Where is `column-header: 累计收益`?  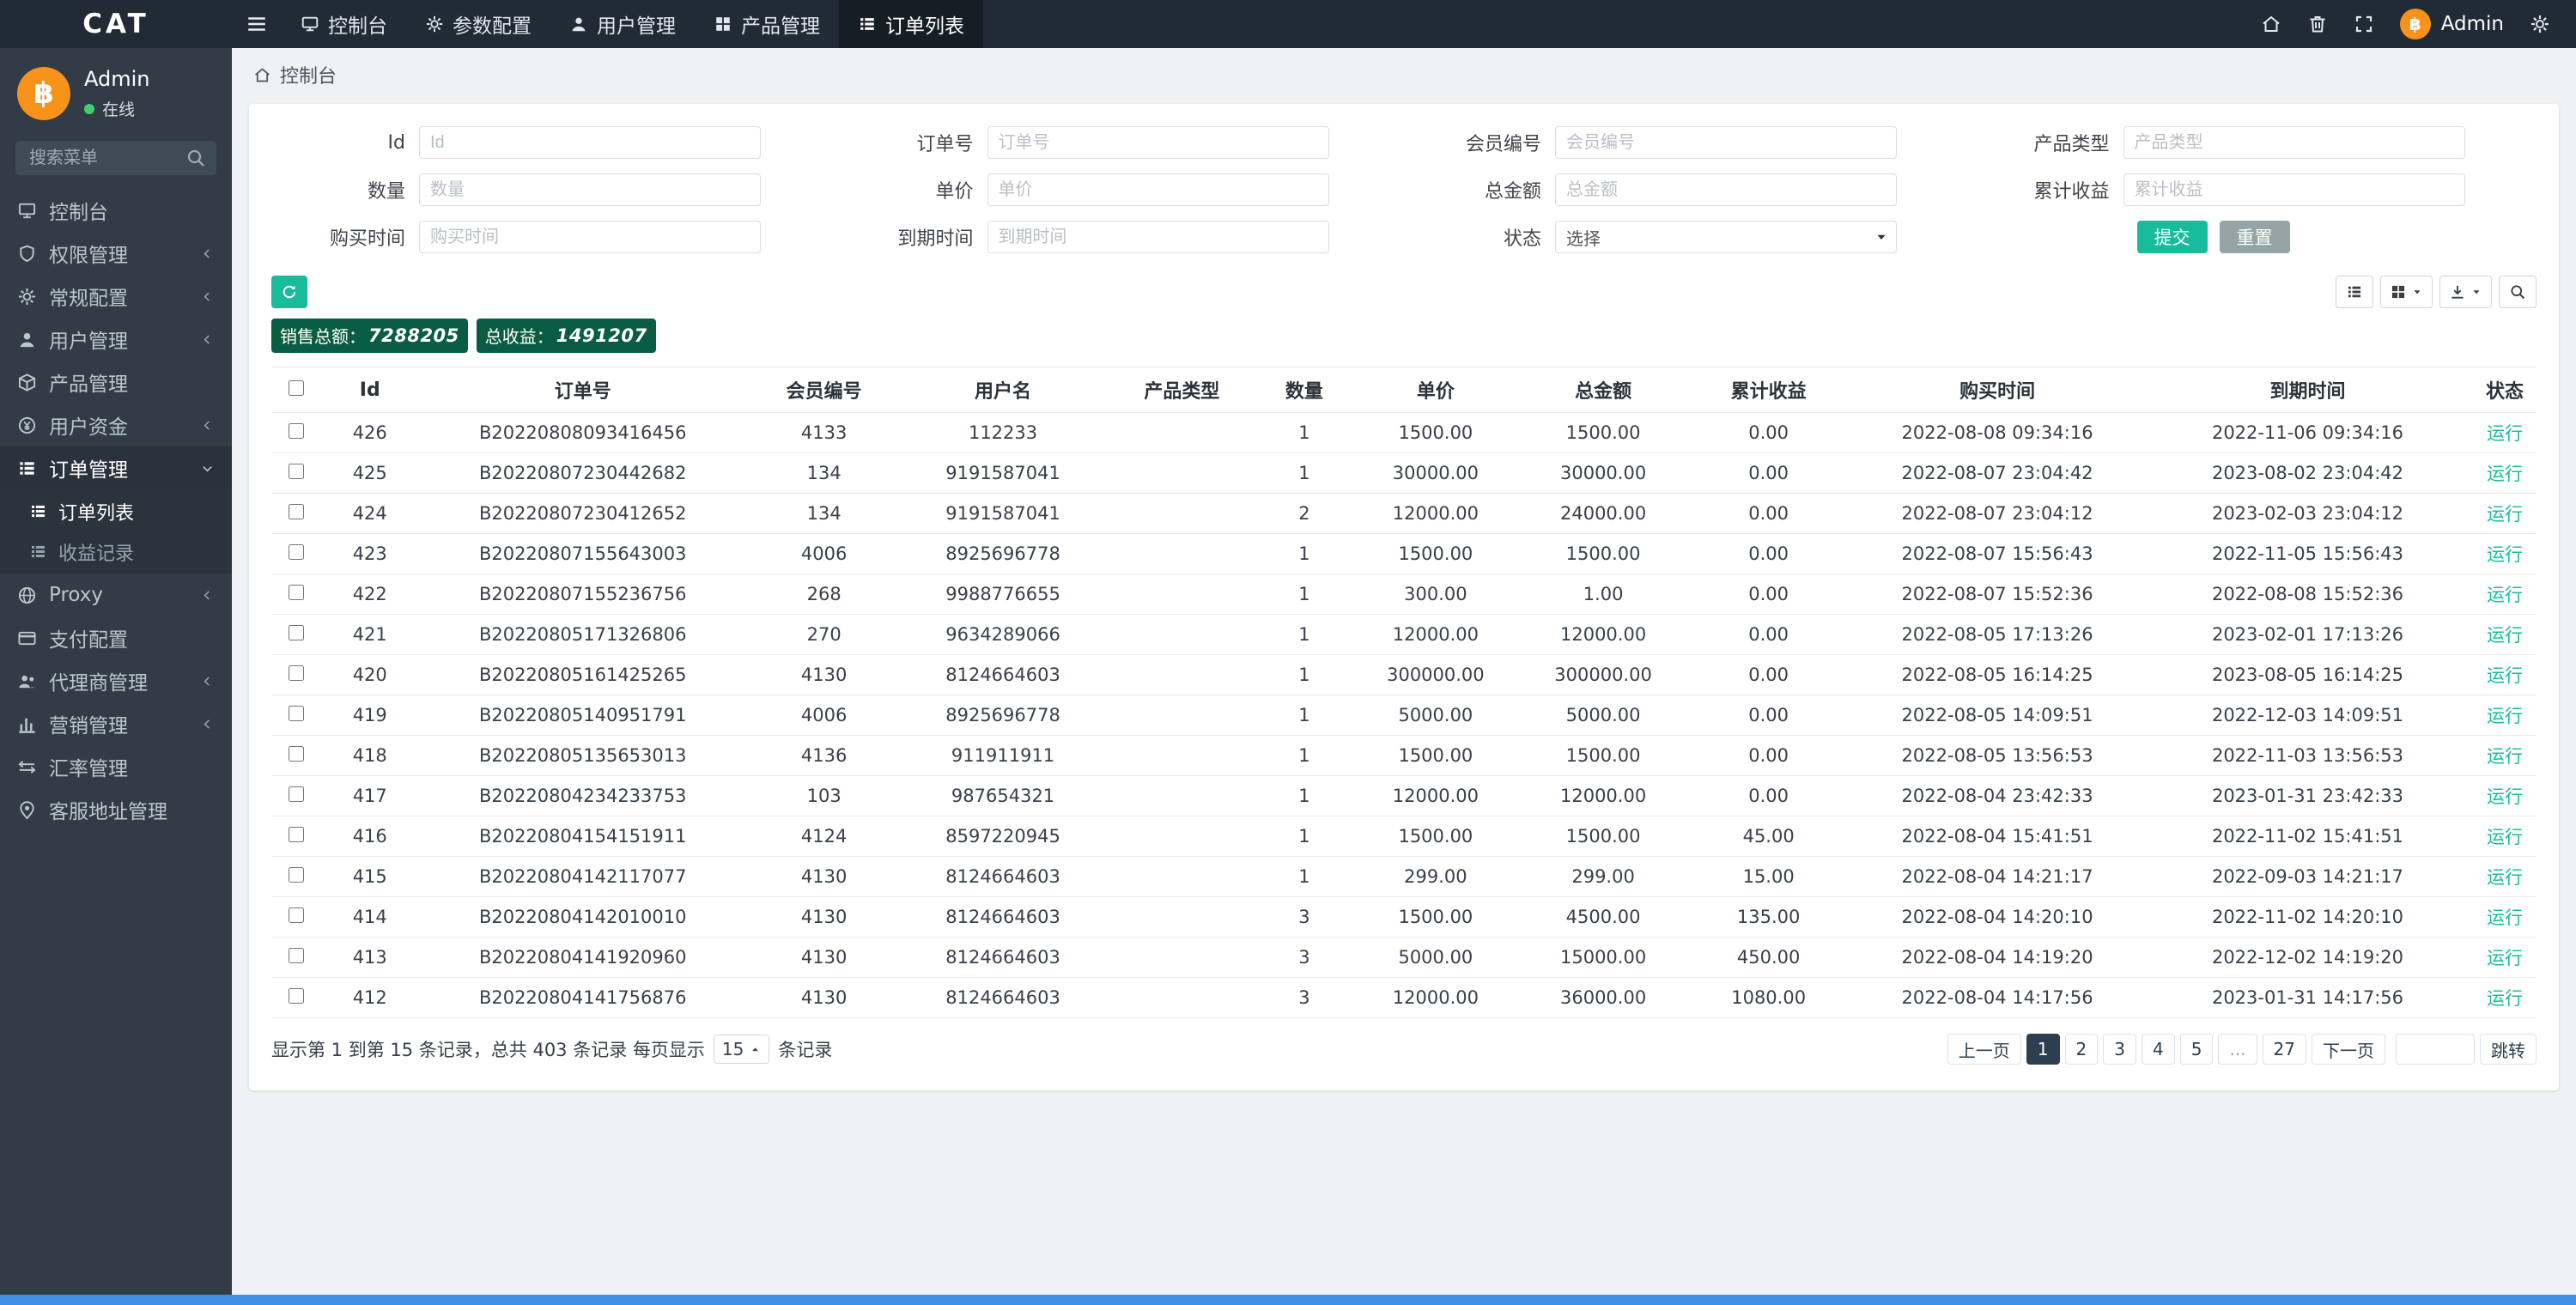
column-header: 累计收益 is located at coordinates (1769, 390).